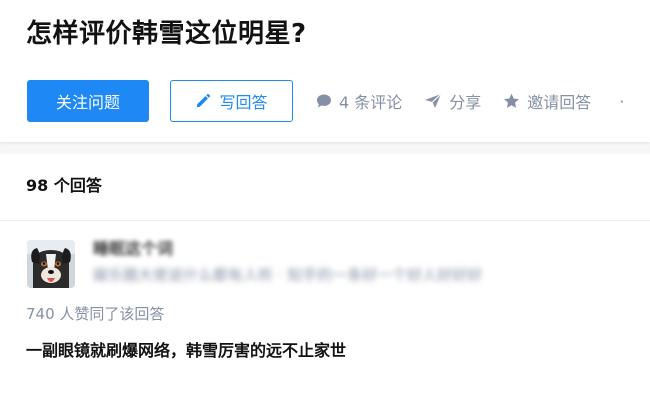 This screenshot has width=650, height=408. Describe the element at coordinates (88, 101) in the screenshot. I see `follow-question-button: 关注问题` at that location.